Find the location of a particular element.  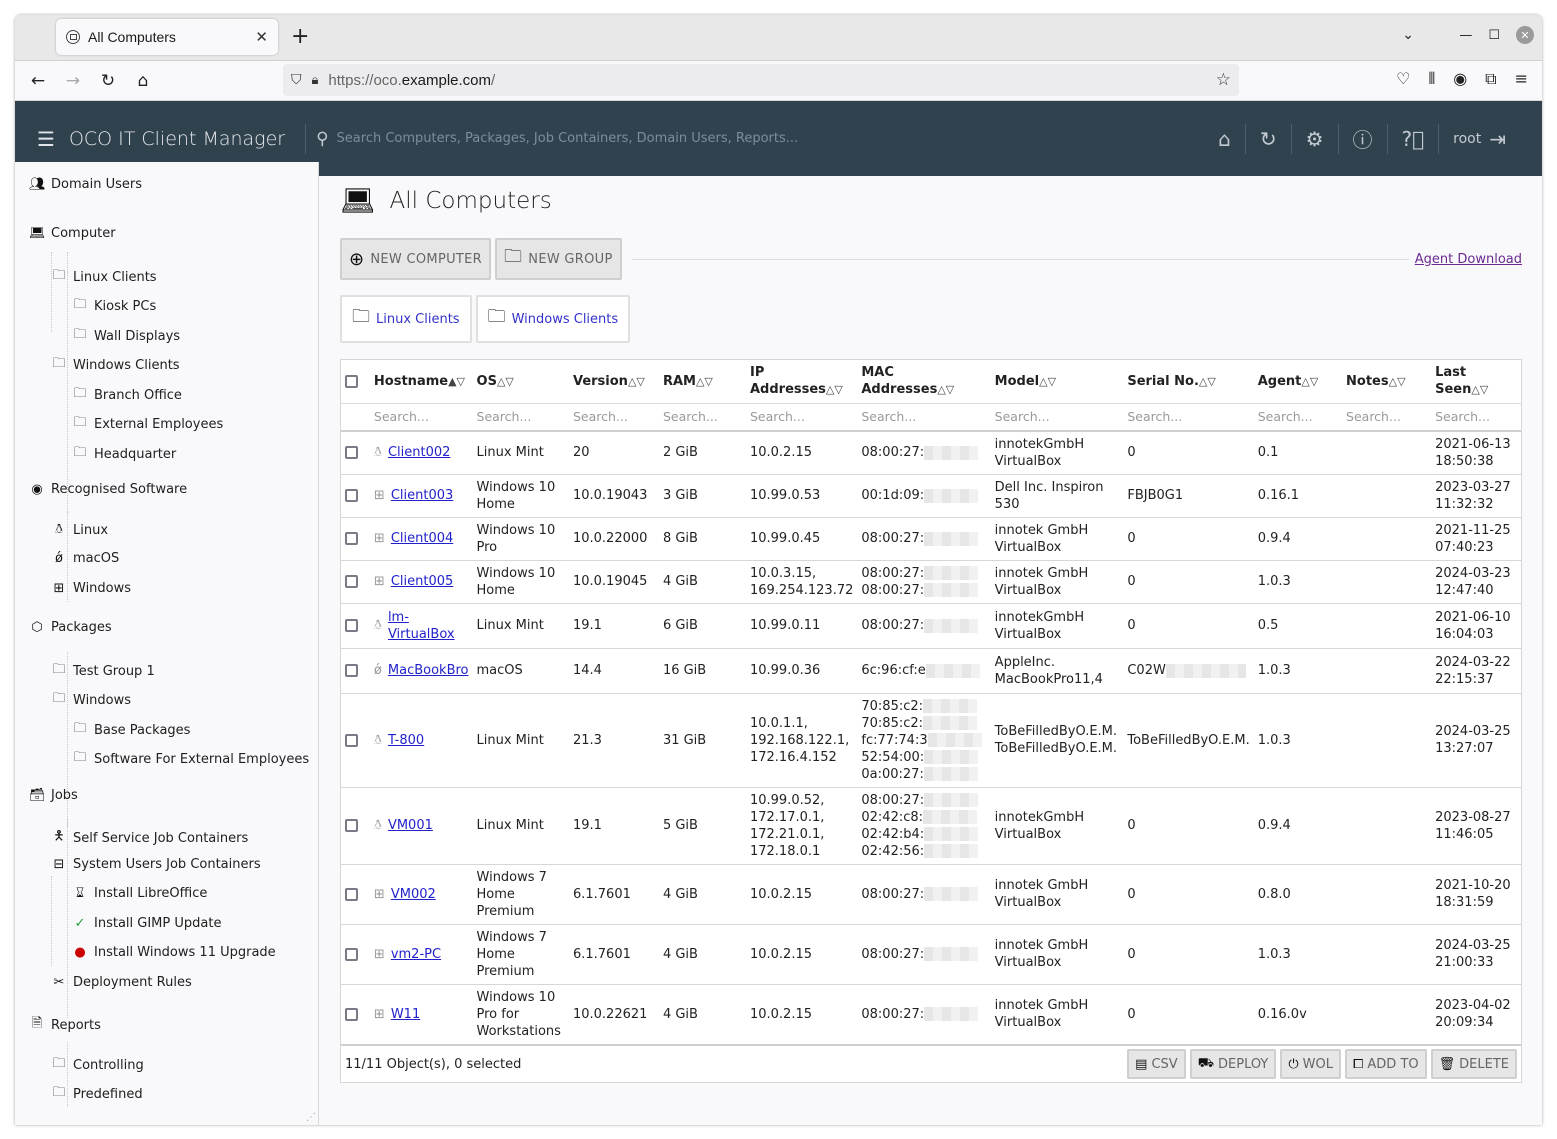

sidebar-item-deployment-rules: ✂ Deployment Rules is located at coordinates (121, 982).